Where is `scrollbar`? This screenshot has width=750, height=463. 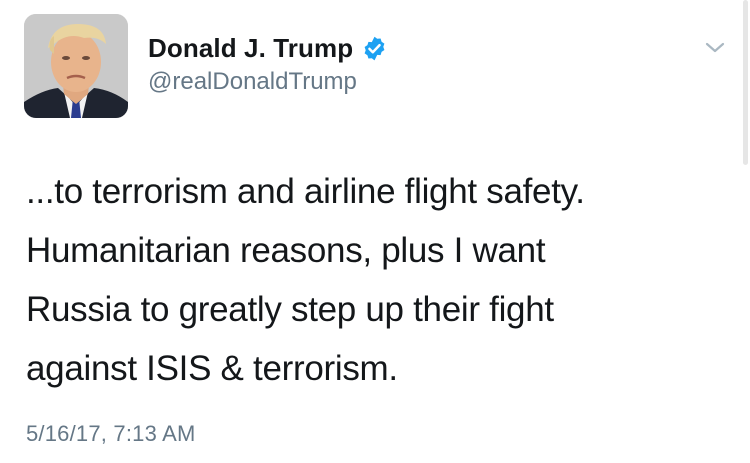 scrollbar is located at coordinates (745, 82).